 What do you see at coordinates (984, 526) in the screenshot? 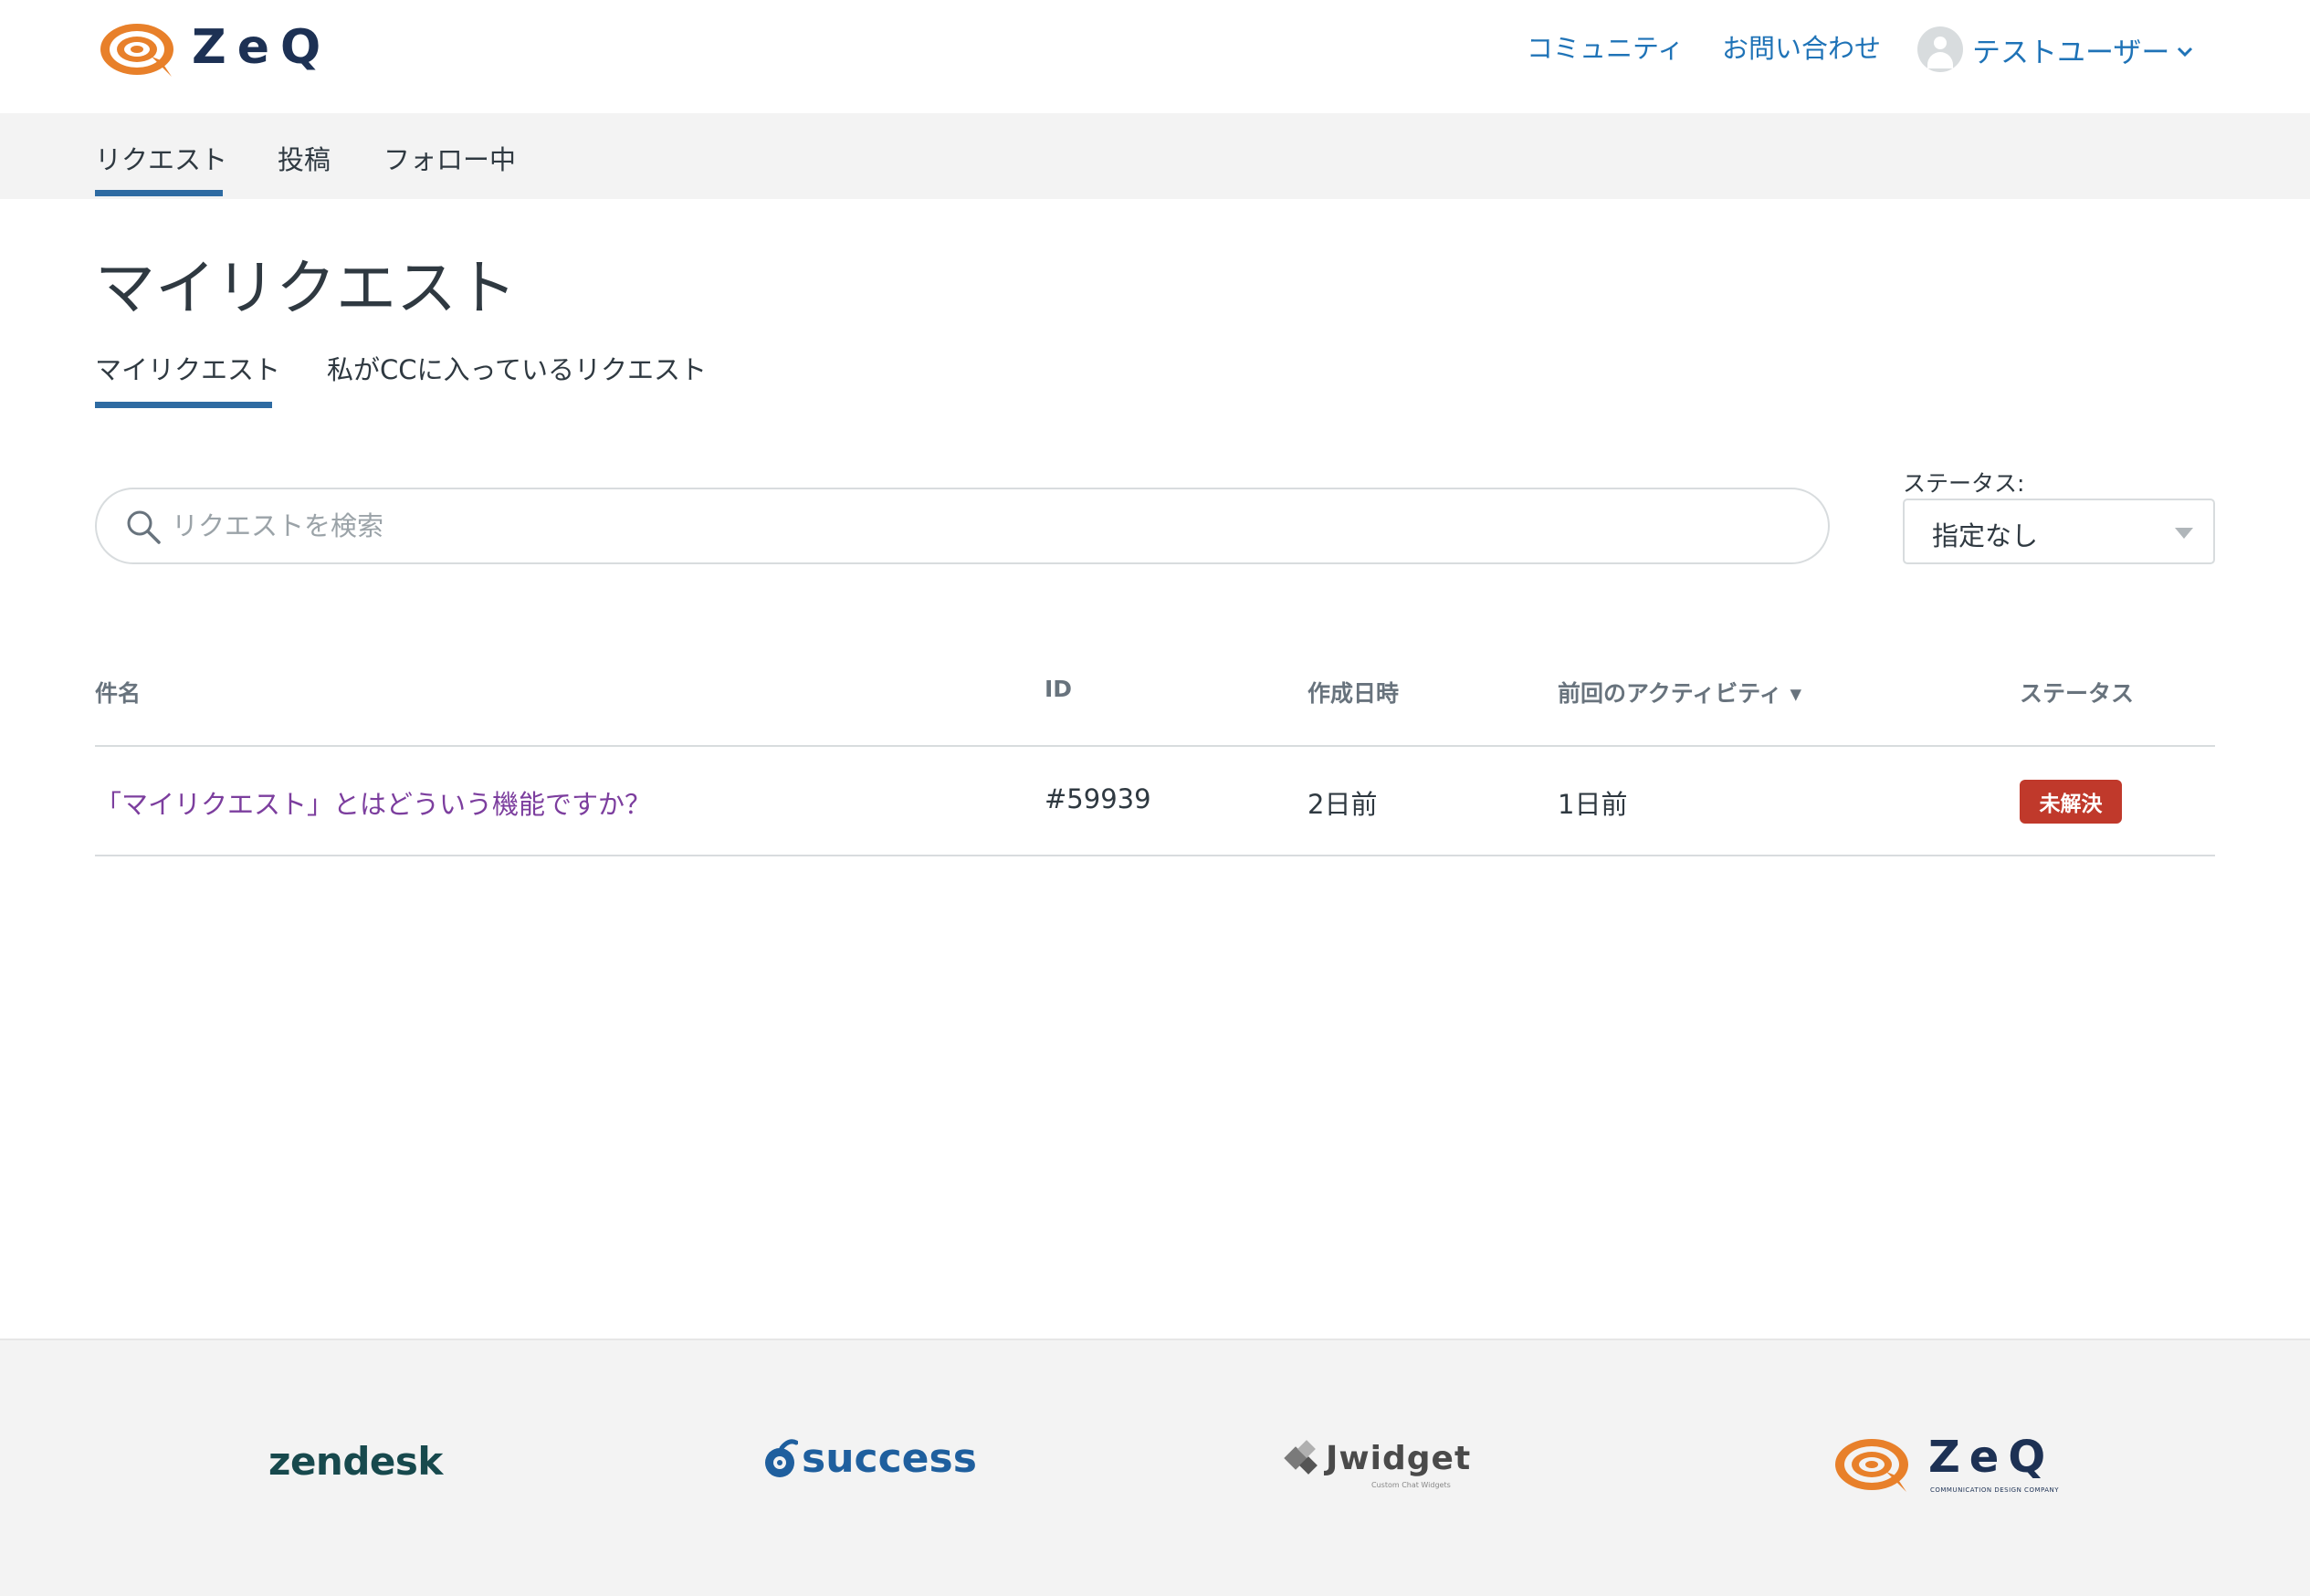
I see `search-input` at bounding box center [984, 526].